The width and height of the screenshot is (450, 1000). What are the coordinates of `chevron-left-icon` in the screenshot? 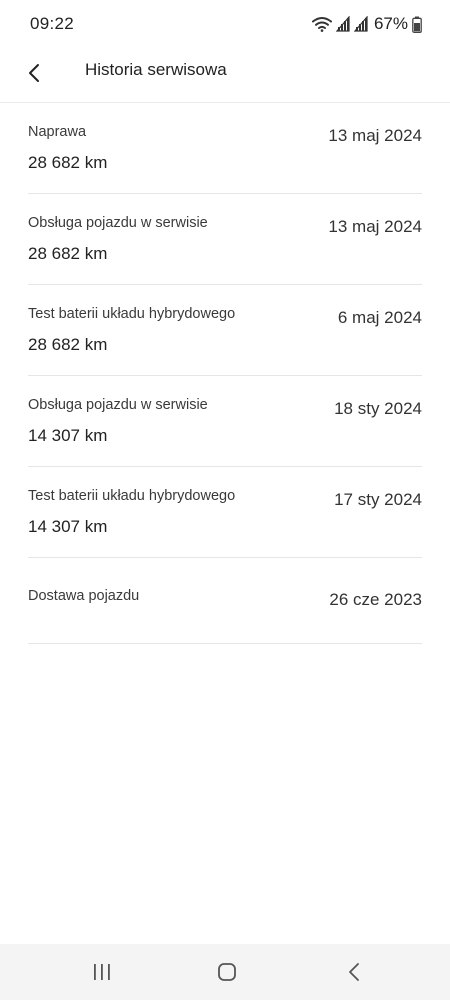 It's located at (34, 73).